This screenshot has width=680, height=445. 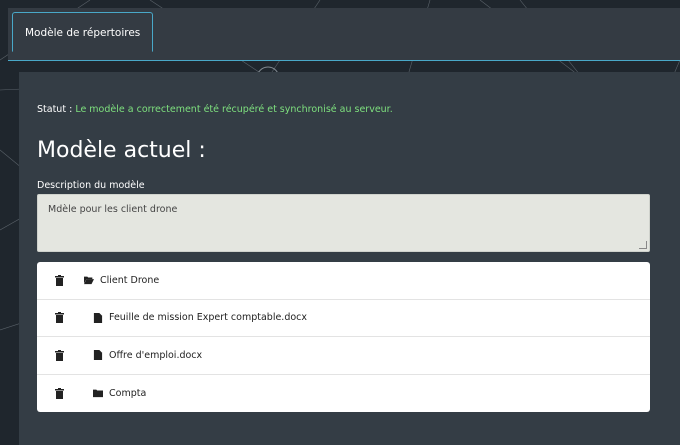 I want to click on resize-handle, so click(x=643, y=245).